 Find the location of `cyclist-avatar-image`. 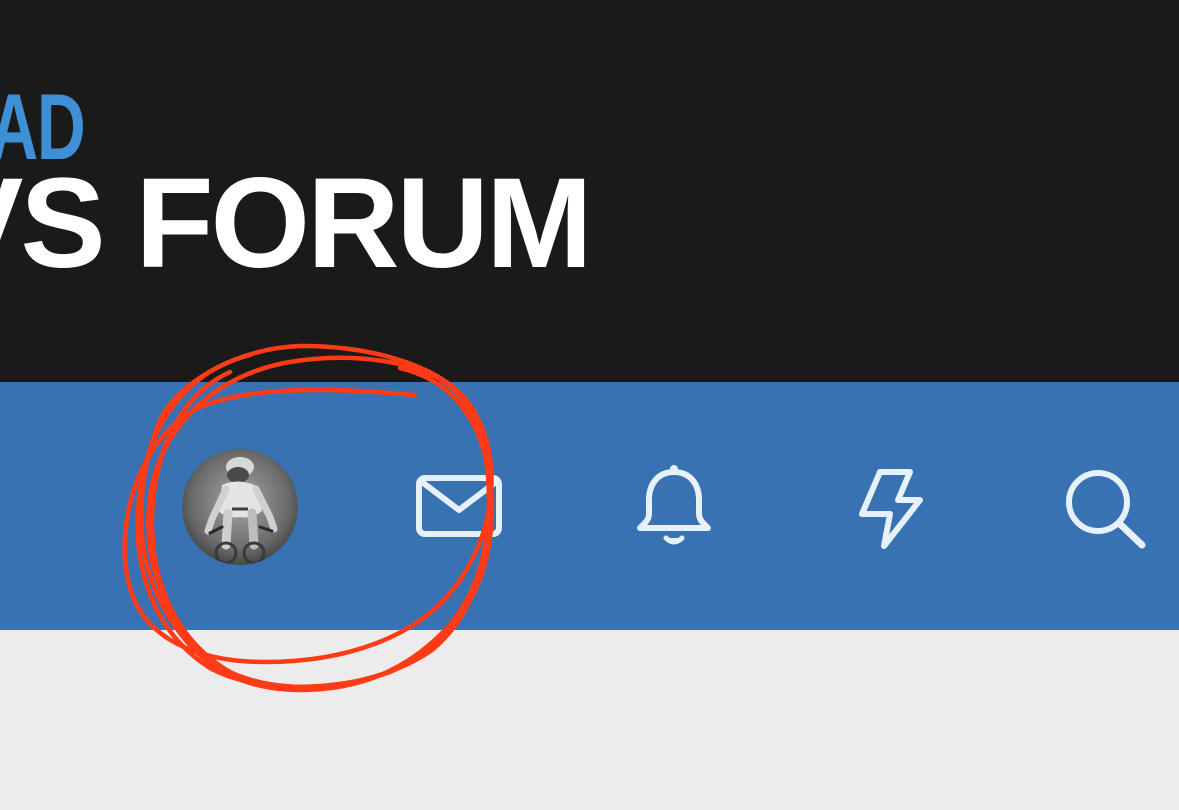

cyclist-avatar-image is located at coordinates (240, 507).